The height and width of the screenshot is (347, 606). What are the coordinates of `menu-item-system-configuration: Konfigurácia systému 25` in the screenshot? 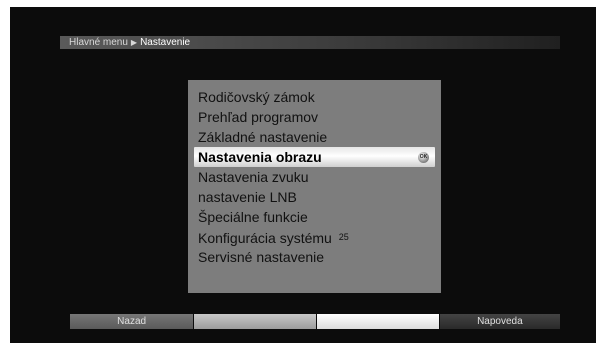 It's located at (314, 237).